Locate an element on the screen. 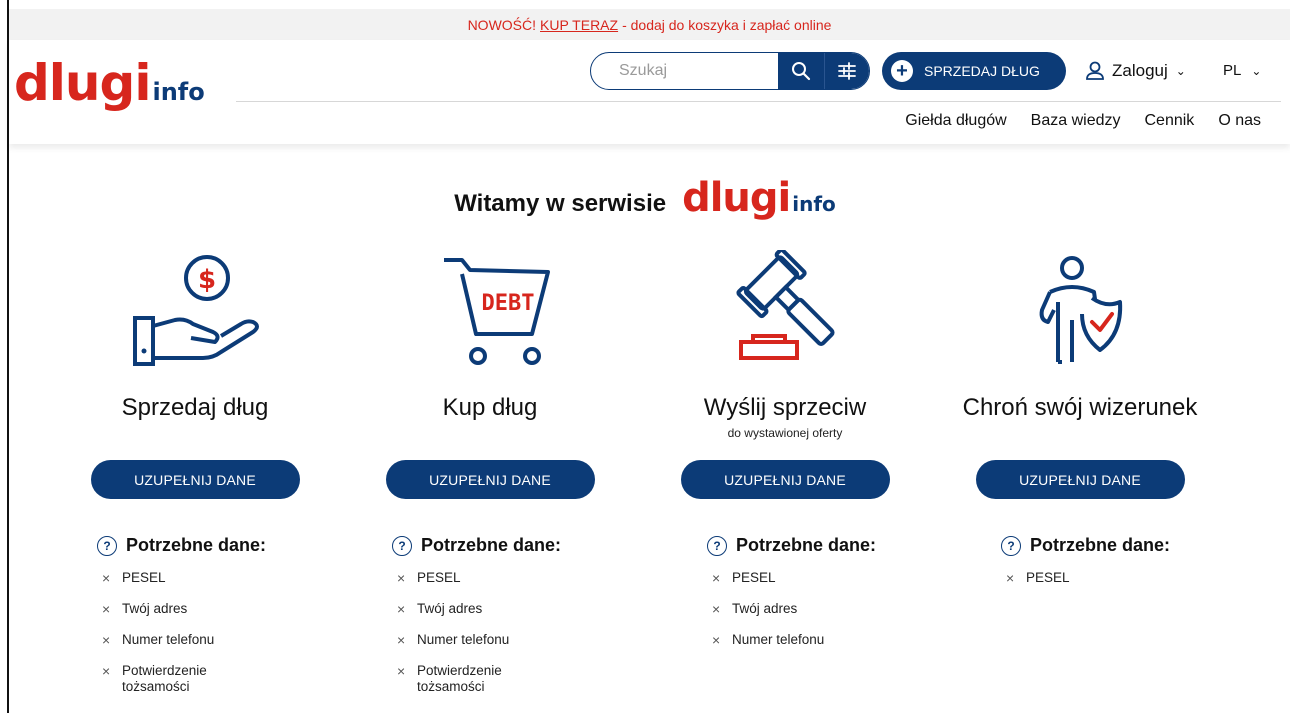  main-nav: Giełda długów Baza wiedzy Cennik O nas is located at coordinates (1083, 121).